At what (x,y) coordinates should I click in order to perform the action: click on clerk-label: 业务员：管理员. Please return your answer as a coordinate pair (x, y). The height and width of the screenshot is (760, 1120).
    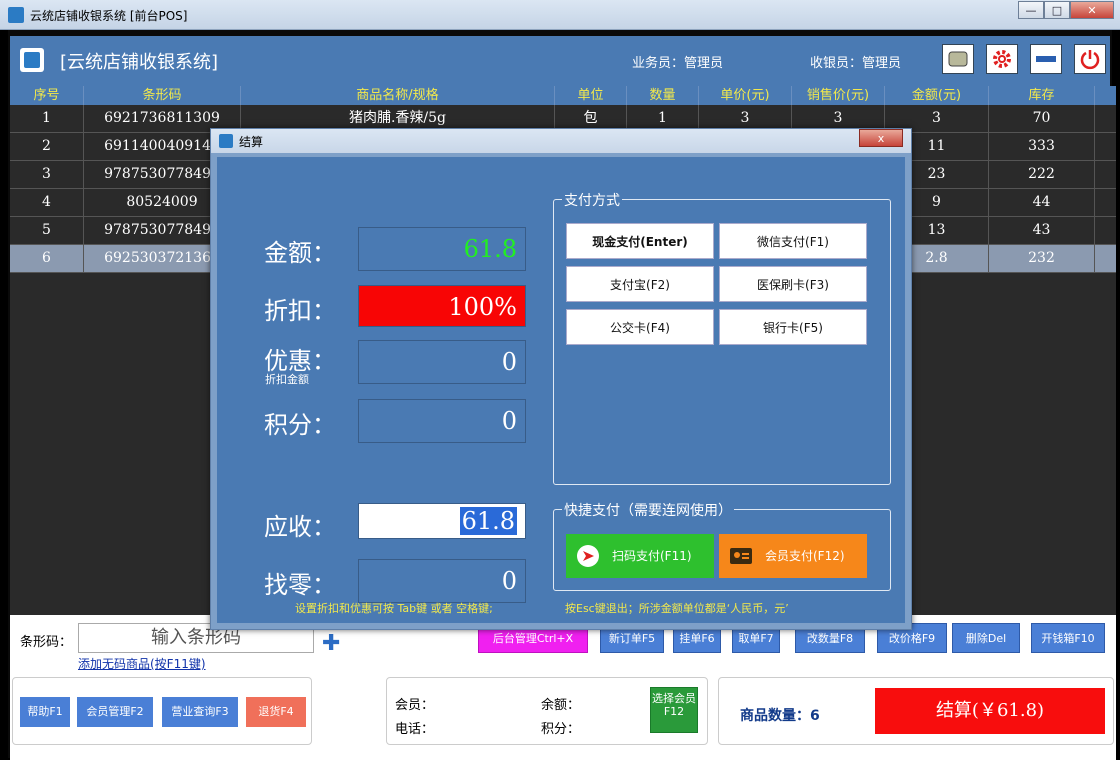
    Looking at the image, I should click on (678, 63).